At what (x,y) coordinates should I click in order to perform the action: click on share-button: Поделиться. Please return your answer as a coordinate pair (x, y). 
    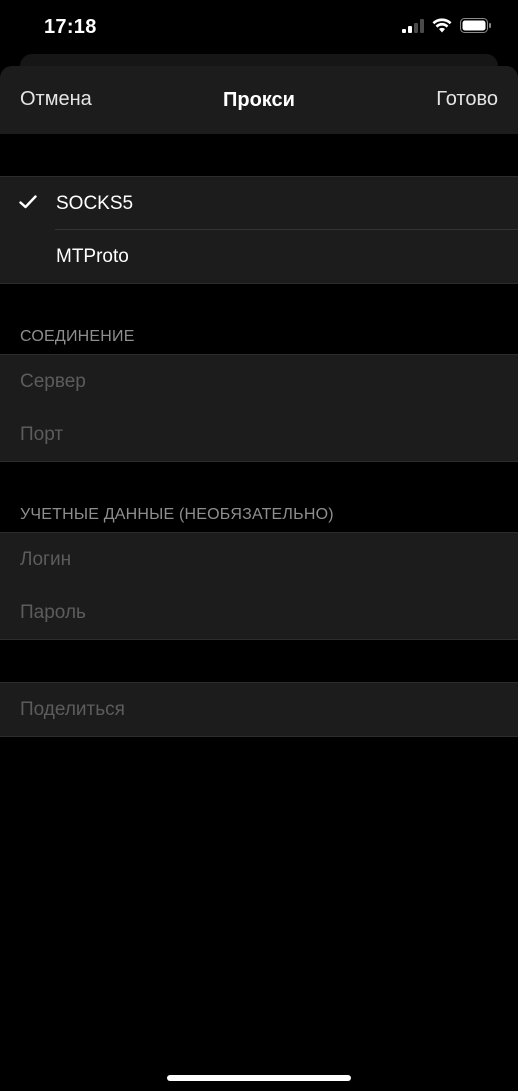
    Looking at the image, I should click on (259, 709).